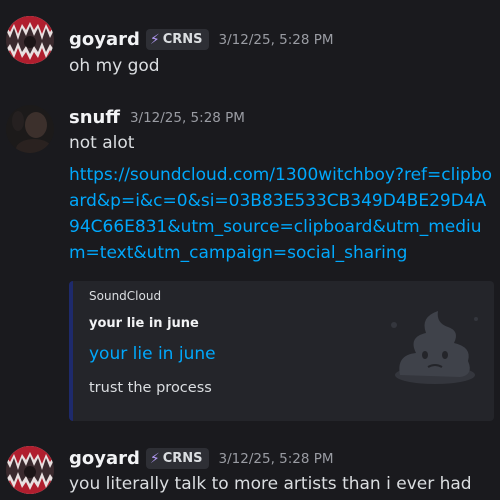  Describe the element at coordinates (435, 342) in the screenshot. I see `poop-icon` at that location.